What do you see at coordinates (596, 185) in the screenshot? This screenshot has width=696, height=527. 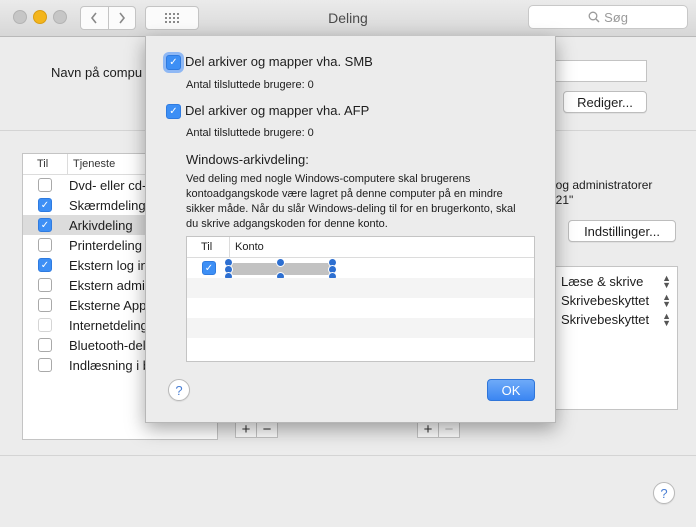 I see `sharing-info-line1: en og administratorer` at bounding box center [596, 185].